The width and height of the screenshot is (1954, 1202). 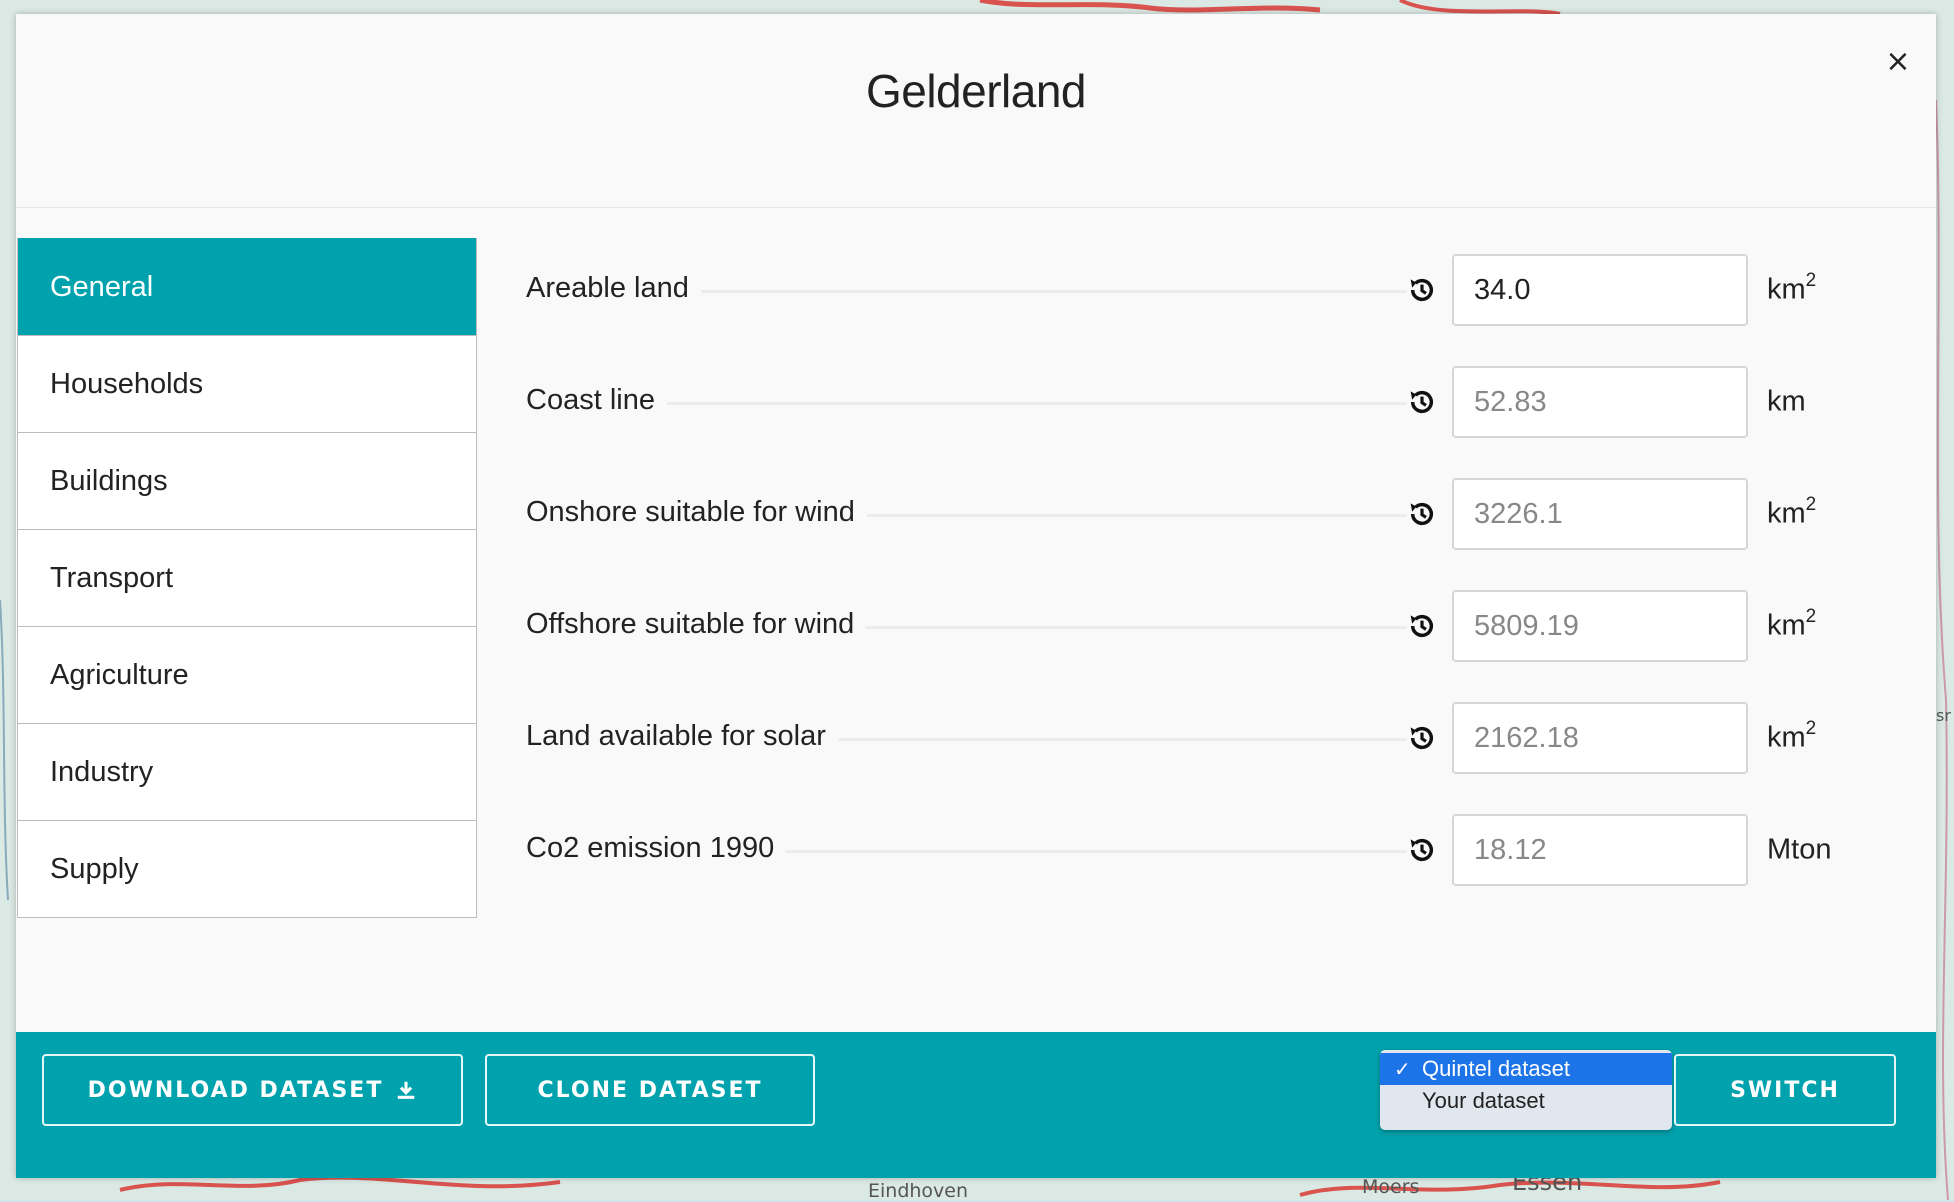 What do you see at coordinates (235, 1090) in the screenshot?
I see `download-label: DOWNLOAD DATASET` at bounding box center [235, 1090].